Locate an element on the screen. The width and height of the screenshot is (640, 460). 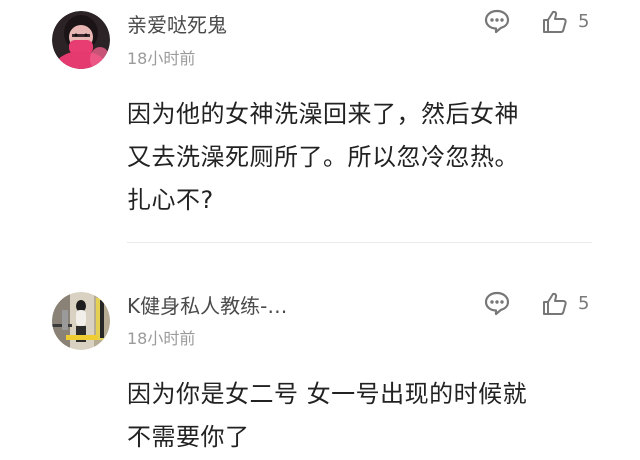
username: 亲爱哒死鬼 is located at coordinates (177, 25).